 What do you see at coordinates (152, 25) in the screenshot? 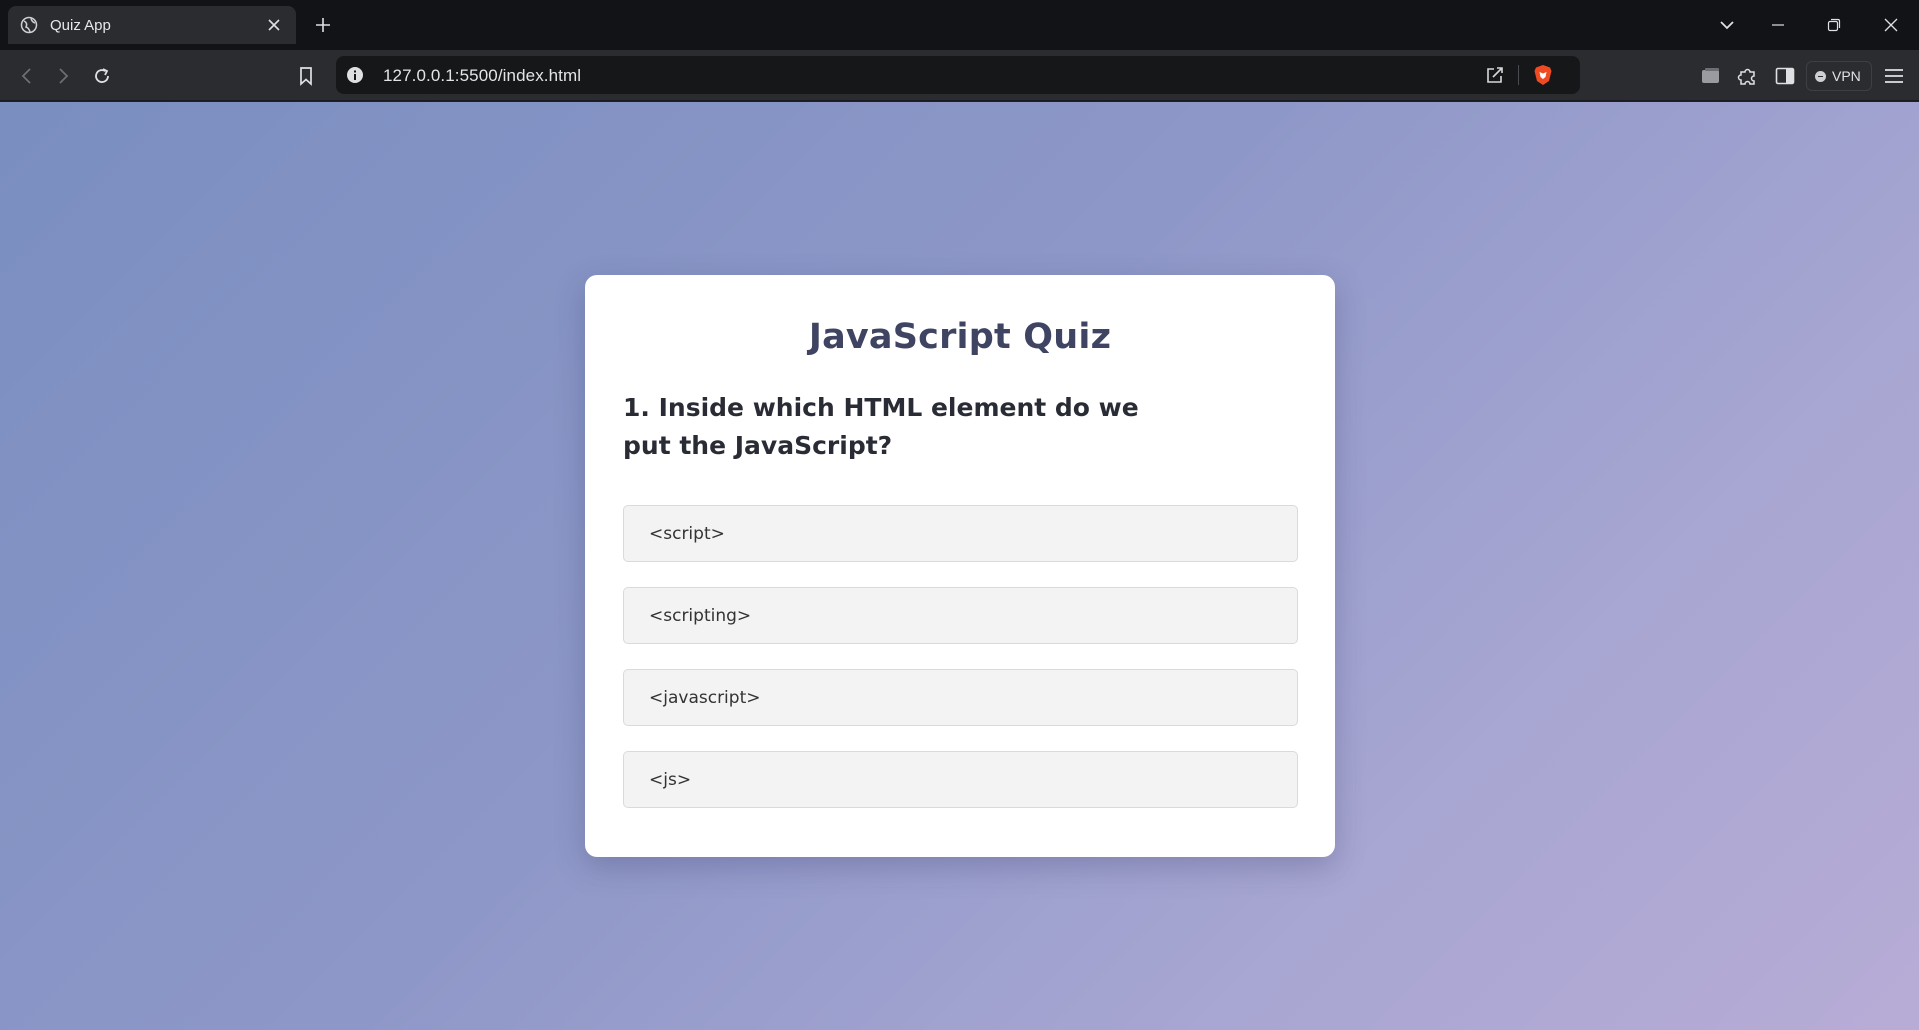
I see `tab-quiz-app: Quiz App` at bounding box center [152, 25].